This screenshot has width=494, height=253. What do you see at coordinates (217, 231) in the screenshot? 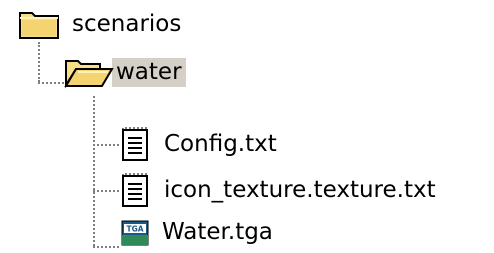
I see `tree-node-label: Water.tga` at bounding box center [217, 231].